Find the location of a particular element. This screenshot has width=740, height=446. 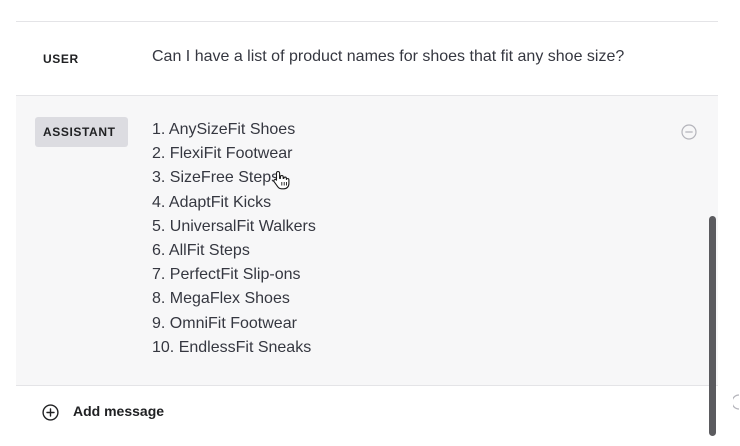

list-item: 9. OmniFit Footwear is located at coordinates (224, 323).